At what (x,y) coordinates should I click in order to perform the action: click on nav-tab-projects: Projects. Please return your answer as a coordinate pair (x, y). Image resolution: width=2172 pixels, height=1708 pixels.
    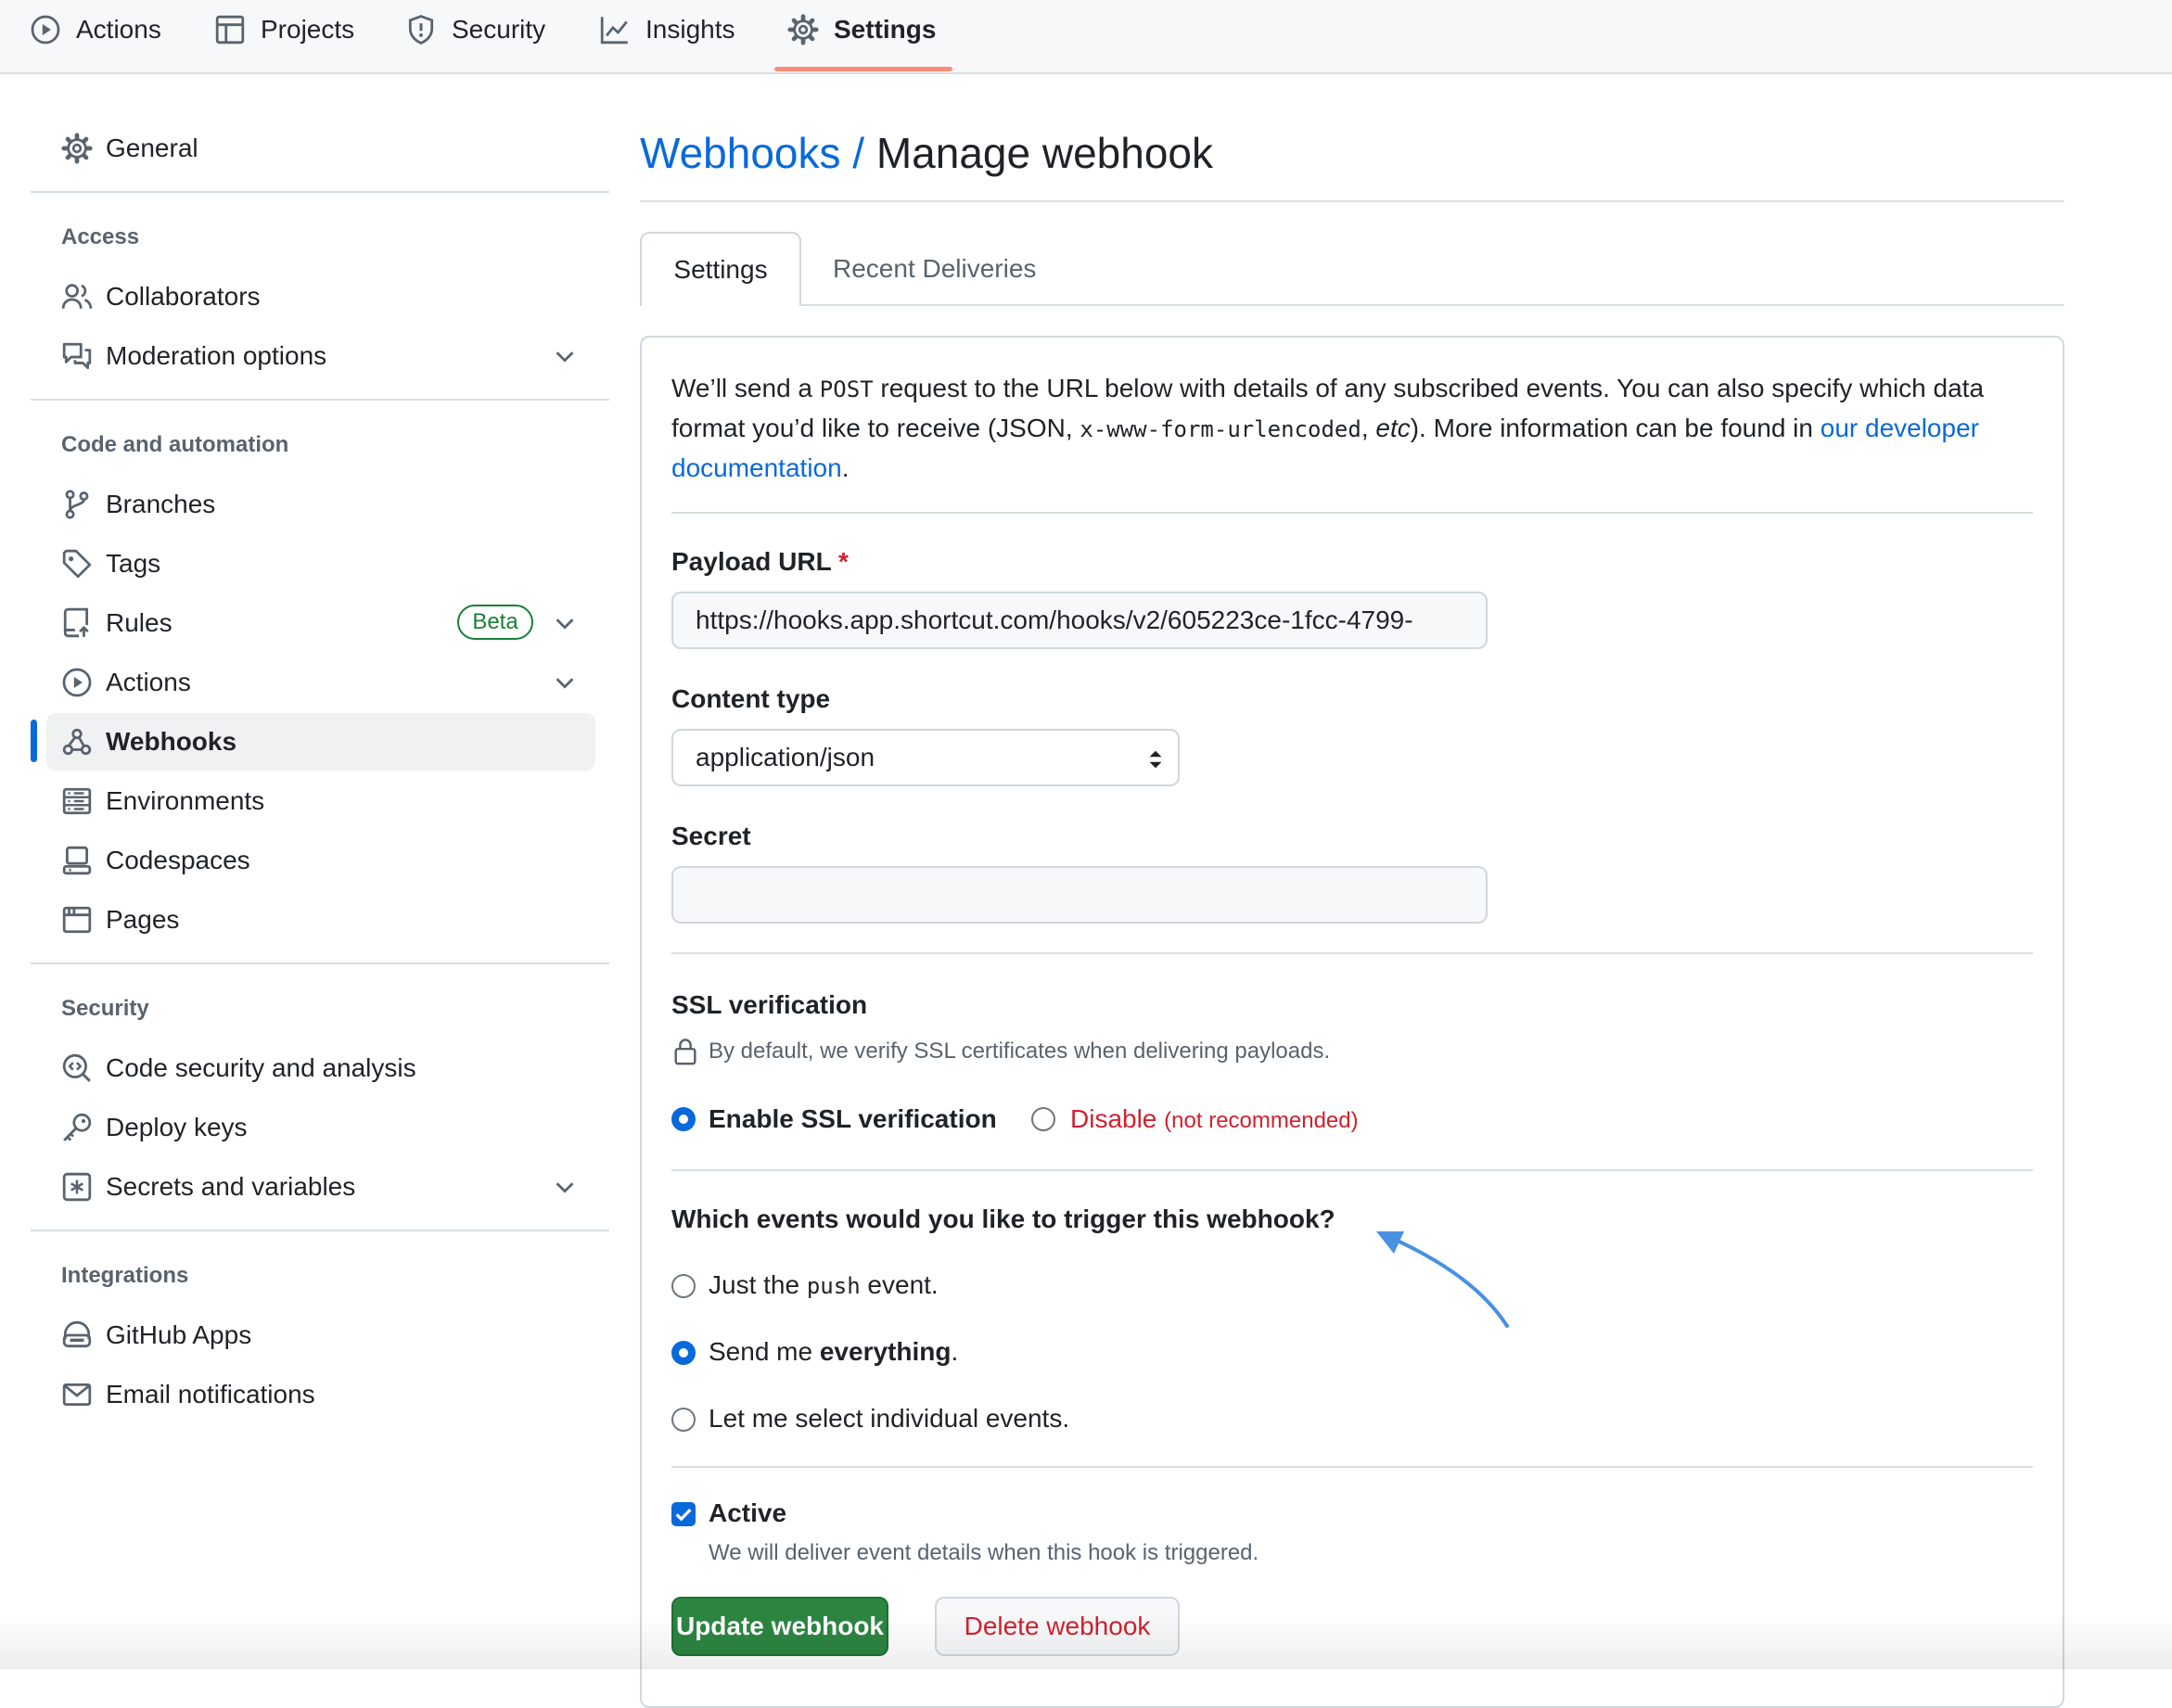
    Looking at the image, I should click on (284, 29).